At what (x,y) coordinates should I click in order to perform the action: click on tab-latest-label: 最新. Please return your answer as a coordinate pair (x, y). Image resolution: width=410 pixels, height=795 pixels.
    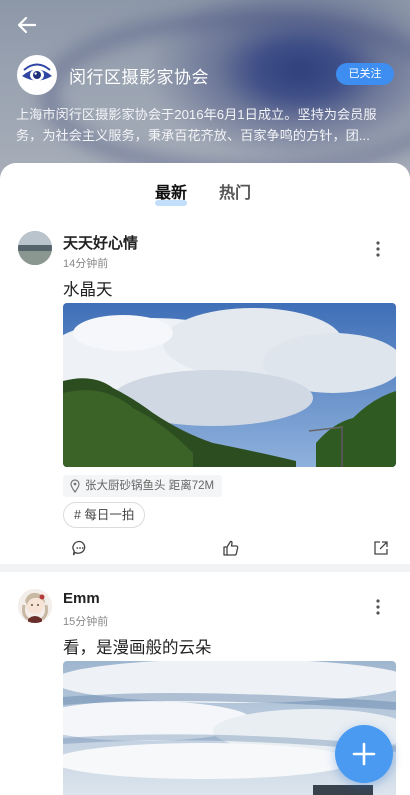
    Looking at the image, I should click on (171, 193).